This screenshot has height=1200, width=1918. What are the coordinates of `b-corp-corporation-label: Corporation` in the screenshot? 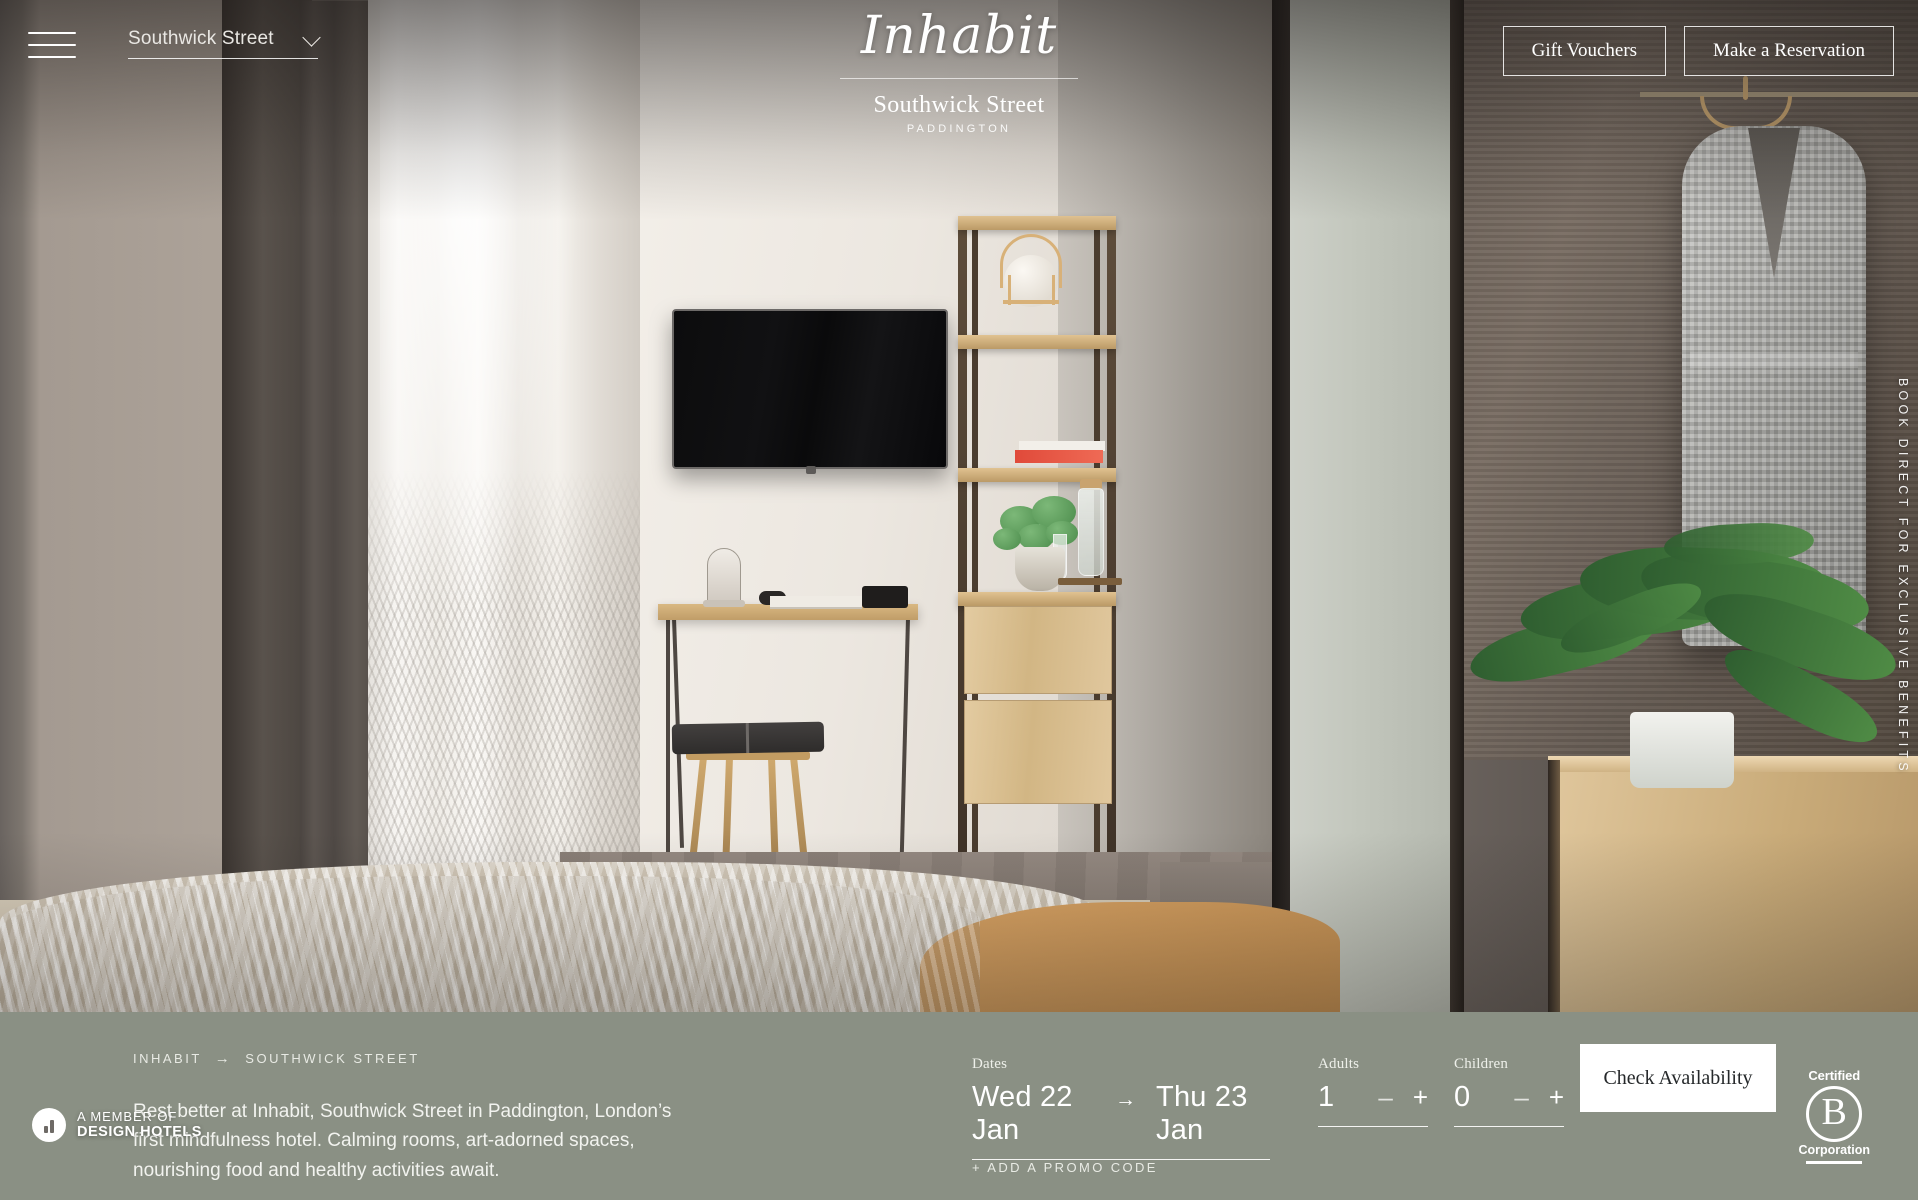 It's located at (1834, 1150).